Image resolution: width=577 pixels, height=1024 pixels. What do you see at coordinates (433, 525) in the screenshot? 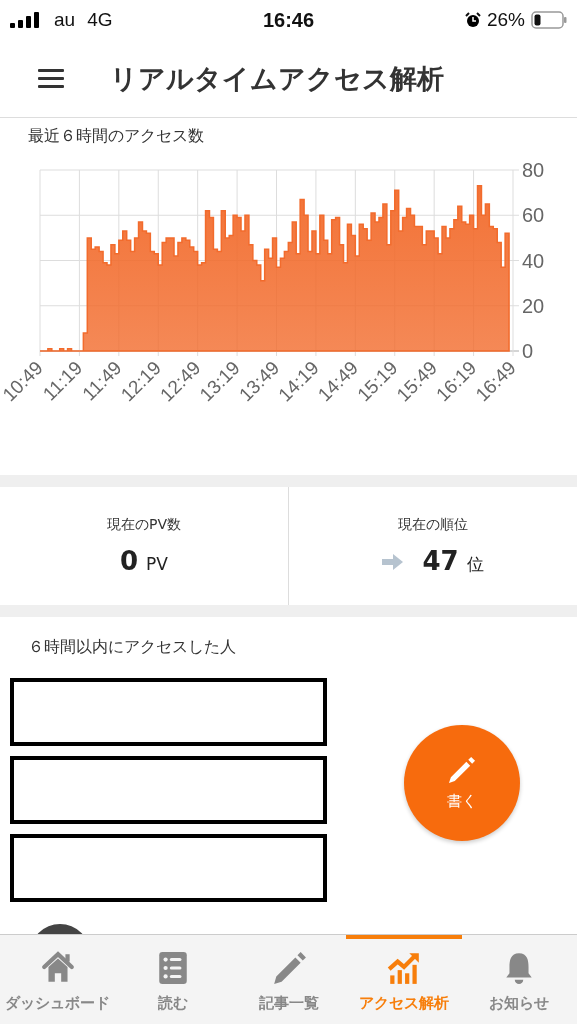
I see `stat-label: 現在の順位` at bounding box center [433, 525].